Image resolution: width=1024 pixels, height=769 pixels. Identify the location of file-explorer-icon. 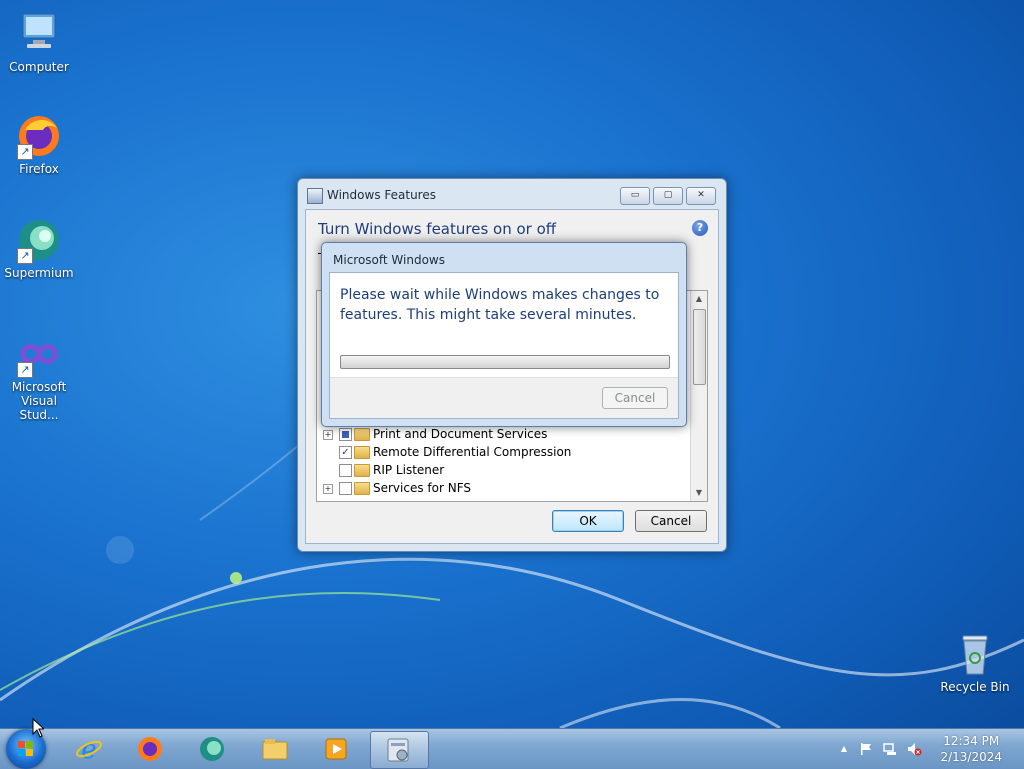
(275, 749).